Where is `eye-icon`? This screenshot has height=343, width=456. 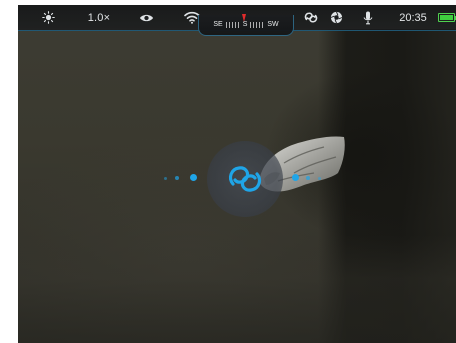 eye-icon is located at coordinates (146, 17).